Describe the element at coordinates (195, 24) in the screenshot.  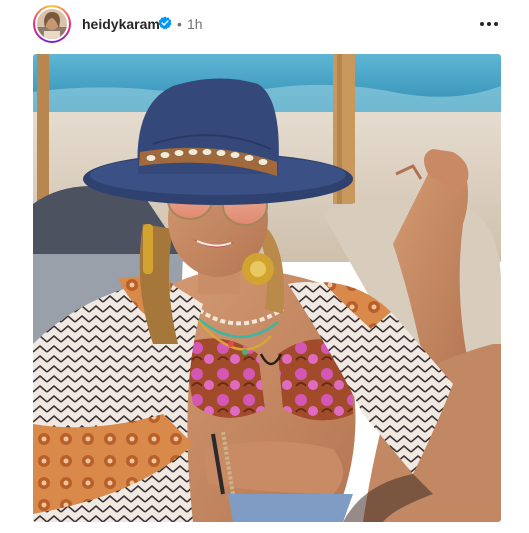
I see `post-timestamp: 1h` at that location.